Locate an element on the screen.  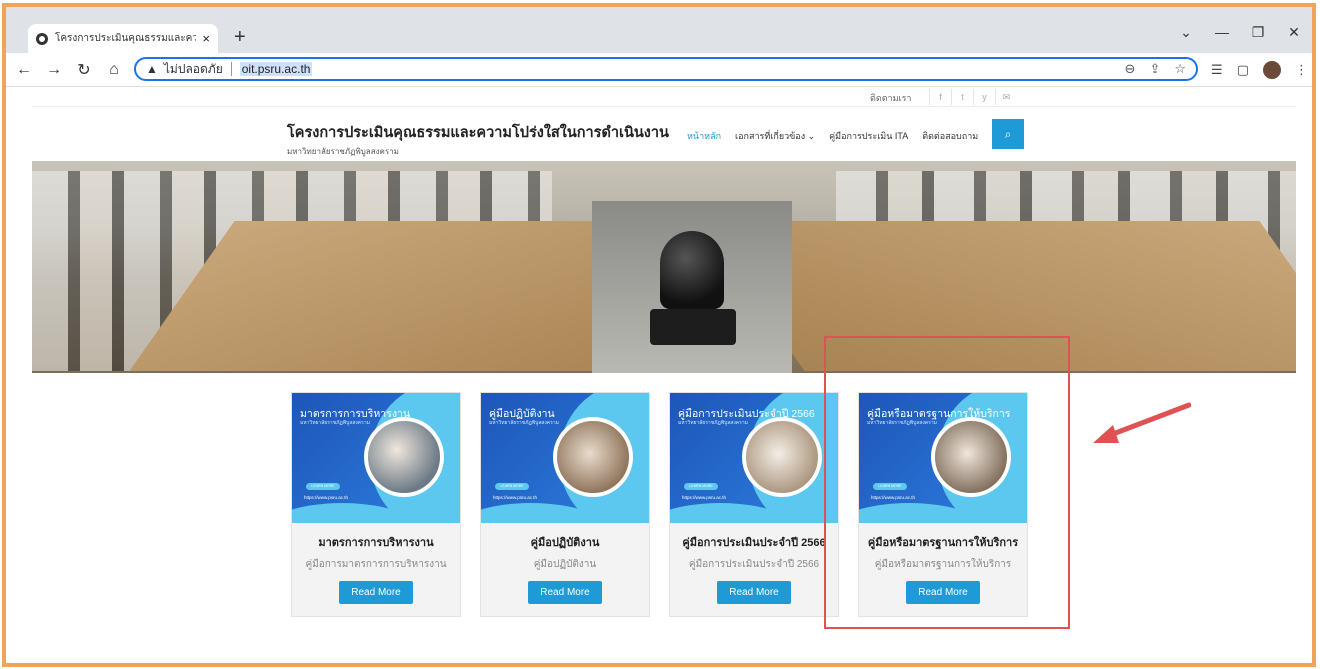
card-description: คู่มือการมาตรการการบริหารงาน is located at coordinates (376, 564).